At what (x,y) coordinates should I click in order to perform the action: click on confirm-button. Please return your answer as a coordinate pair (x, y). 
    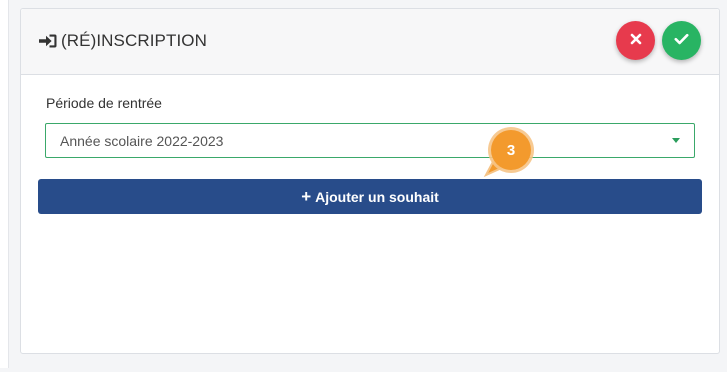
    Looking at the image, I should click on (681, 40).